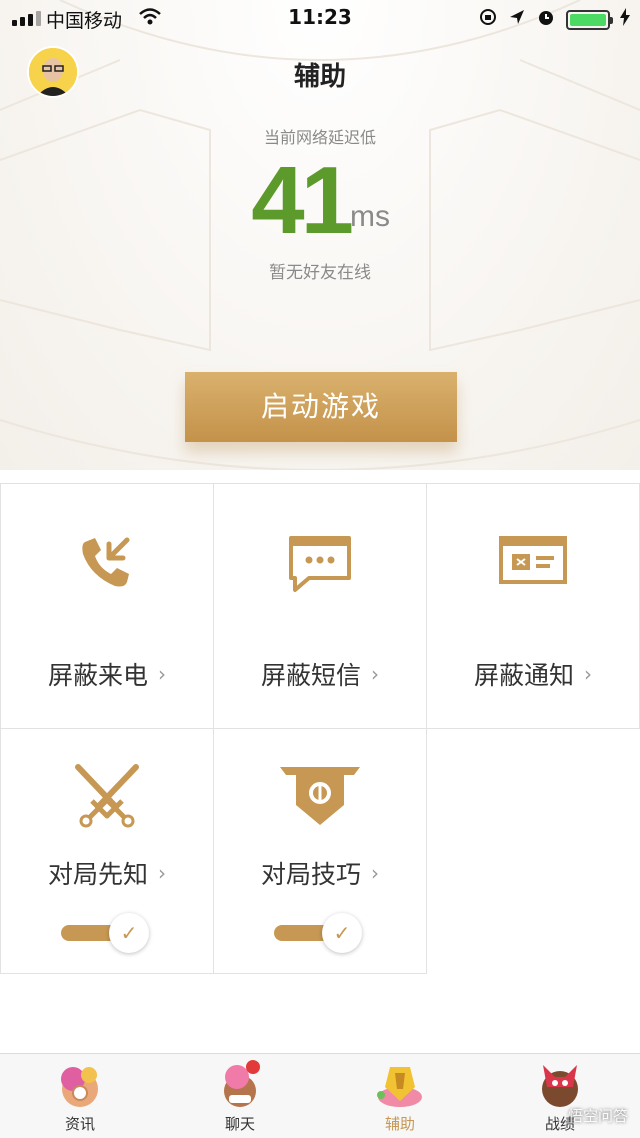 The height and width of the screenshot is (1138, 640). Describe the element at coordinates (399, 1124) in the screenshot. I see `tab-label: 辅助` at that location.